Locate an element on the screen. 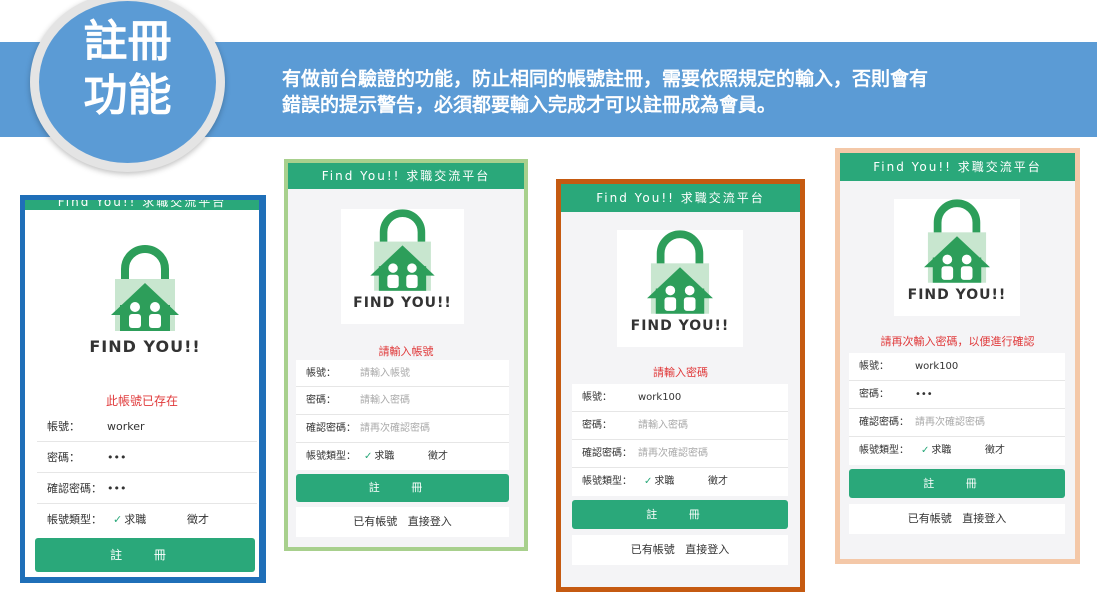 This screenshot has width=1097, height=610. description-line-2: 錯誤的提示警告，必須都要輸入完成才可以註冊成為會員。 is located at coordinates (529, 105).